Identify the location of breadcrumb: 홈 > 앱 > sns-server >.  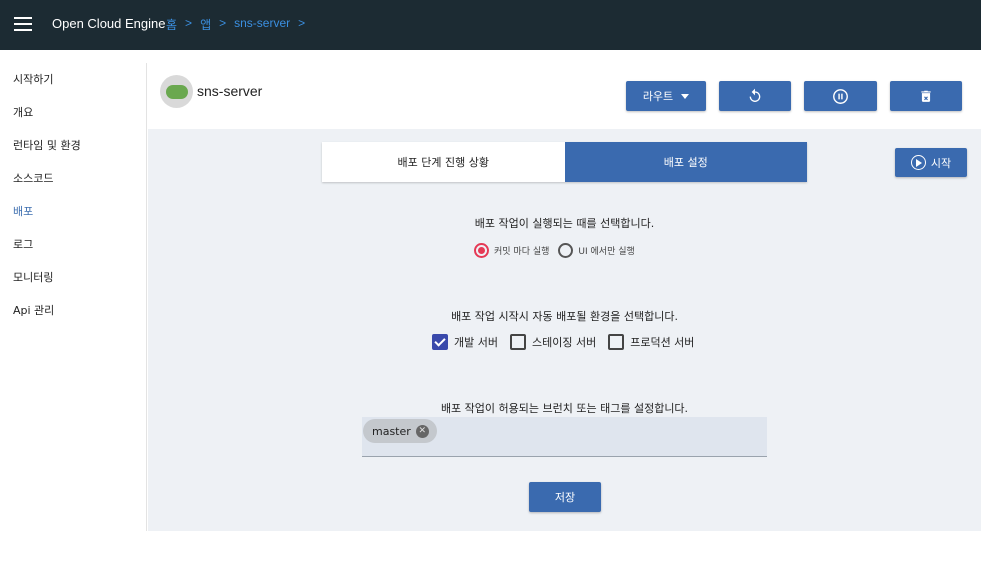
(235, 24).